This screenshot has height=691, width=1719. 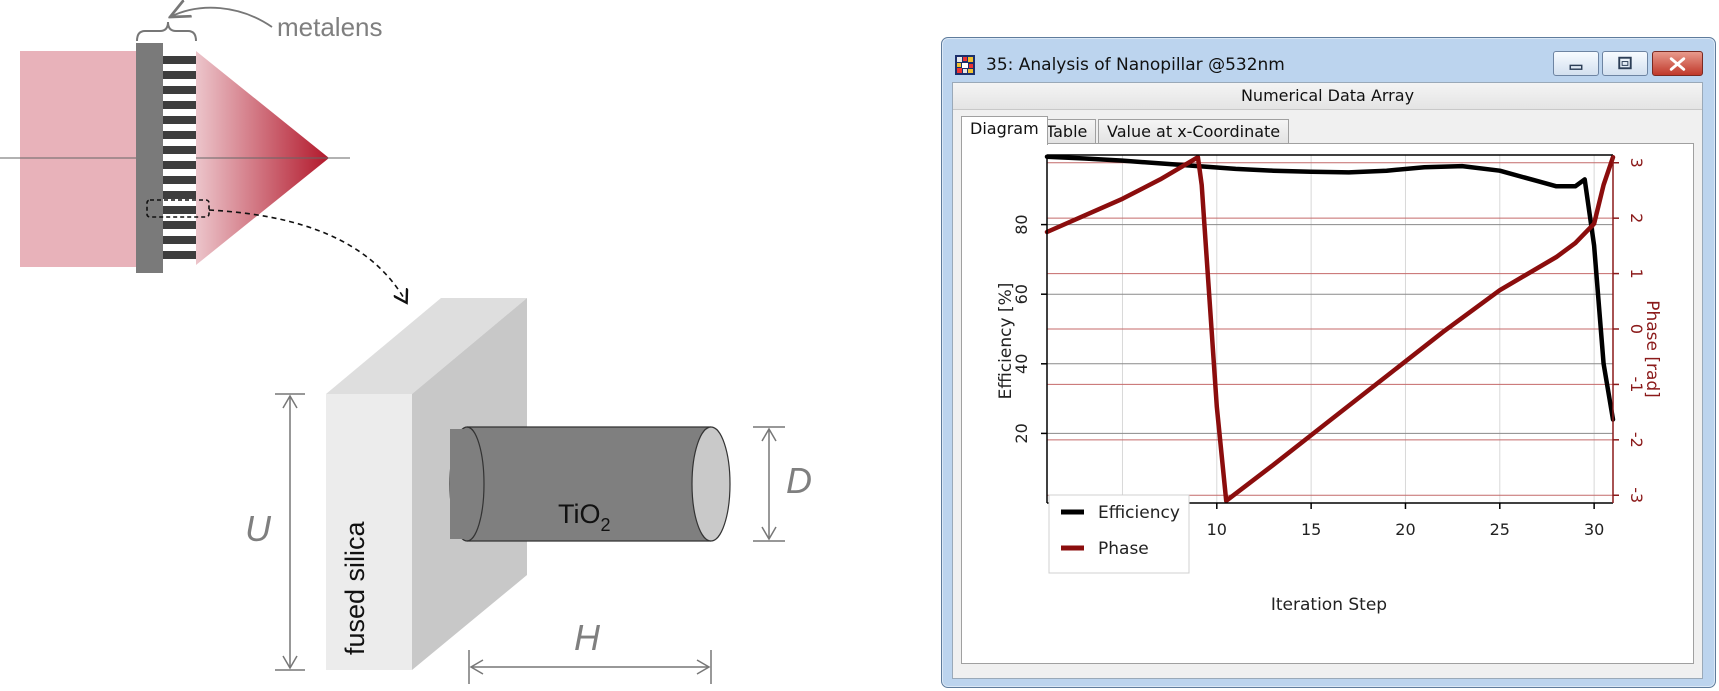 I want to click on close-icon, so click(x=1677, y=64).